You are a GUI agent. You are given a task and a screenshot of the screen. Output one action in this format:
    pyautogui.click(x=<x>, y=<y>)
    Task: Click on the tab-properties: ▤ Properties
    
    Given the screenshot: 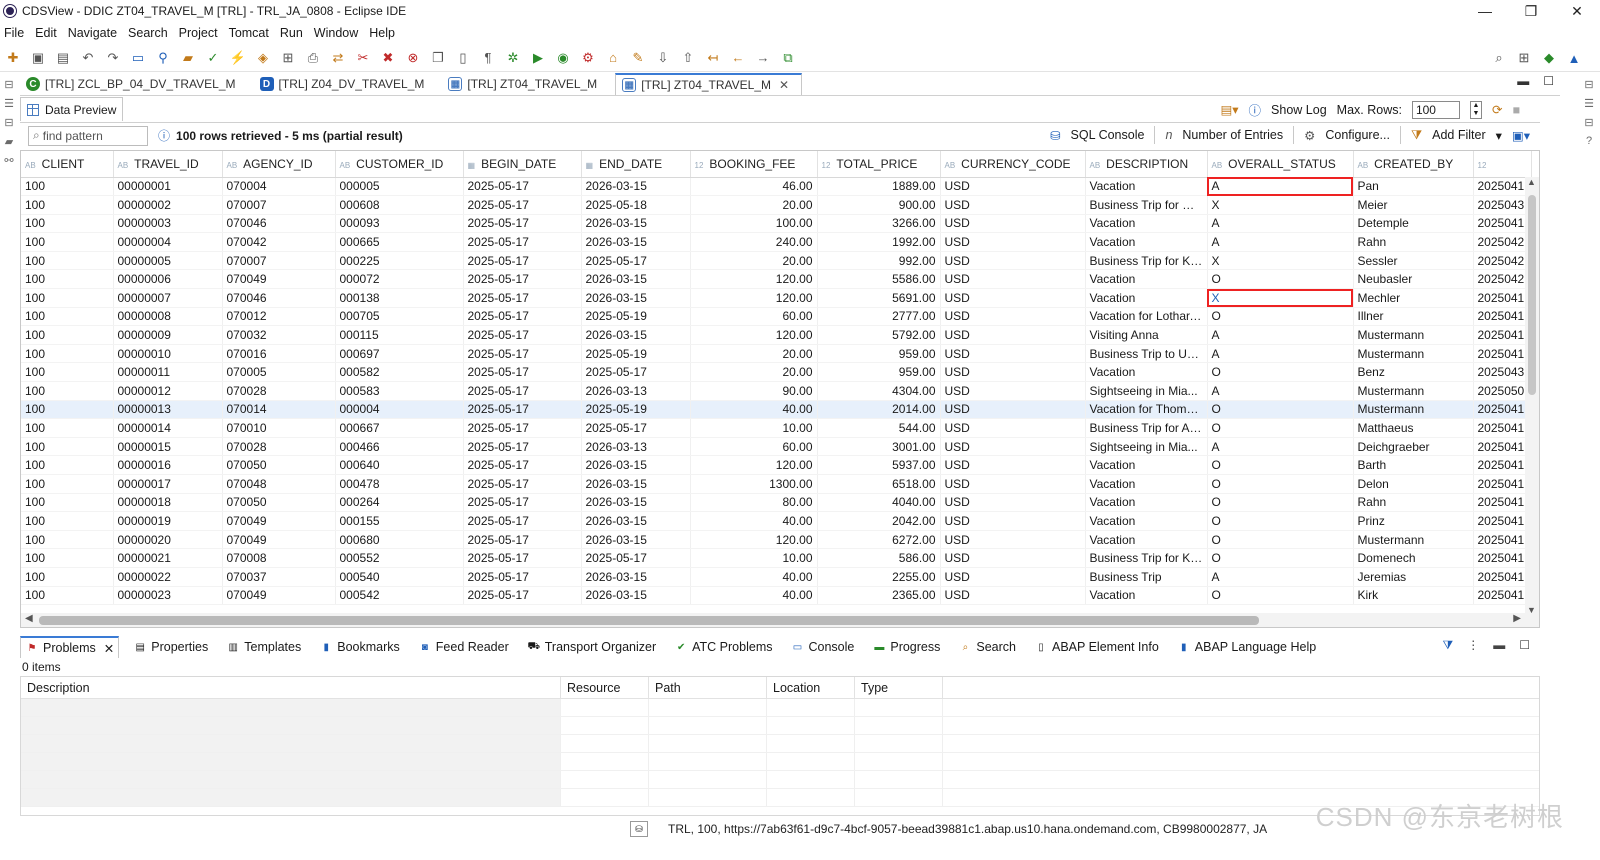 What is the action you would take?
    pyautogui.click(x=170, y=647)
    